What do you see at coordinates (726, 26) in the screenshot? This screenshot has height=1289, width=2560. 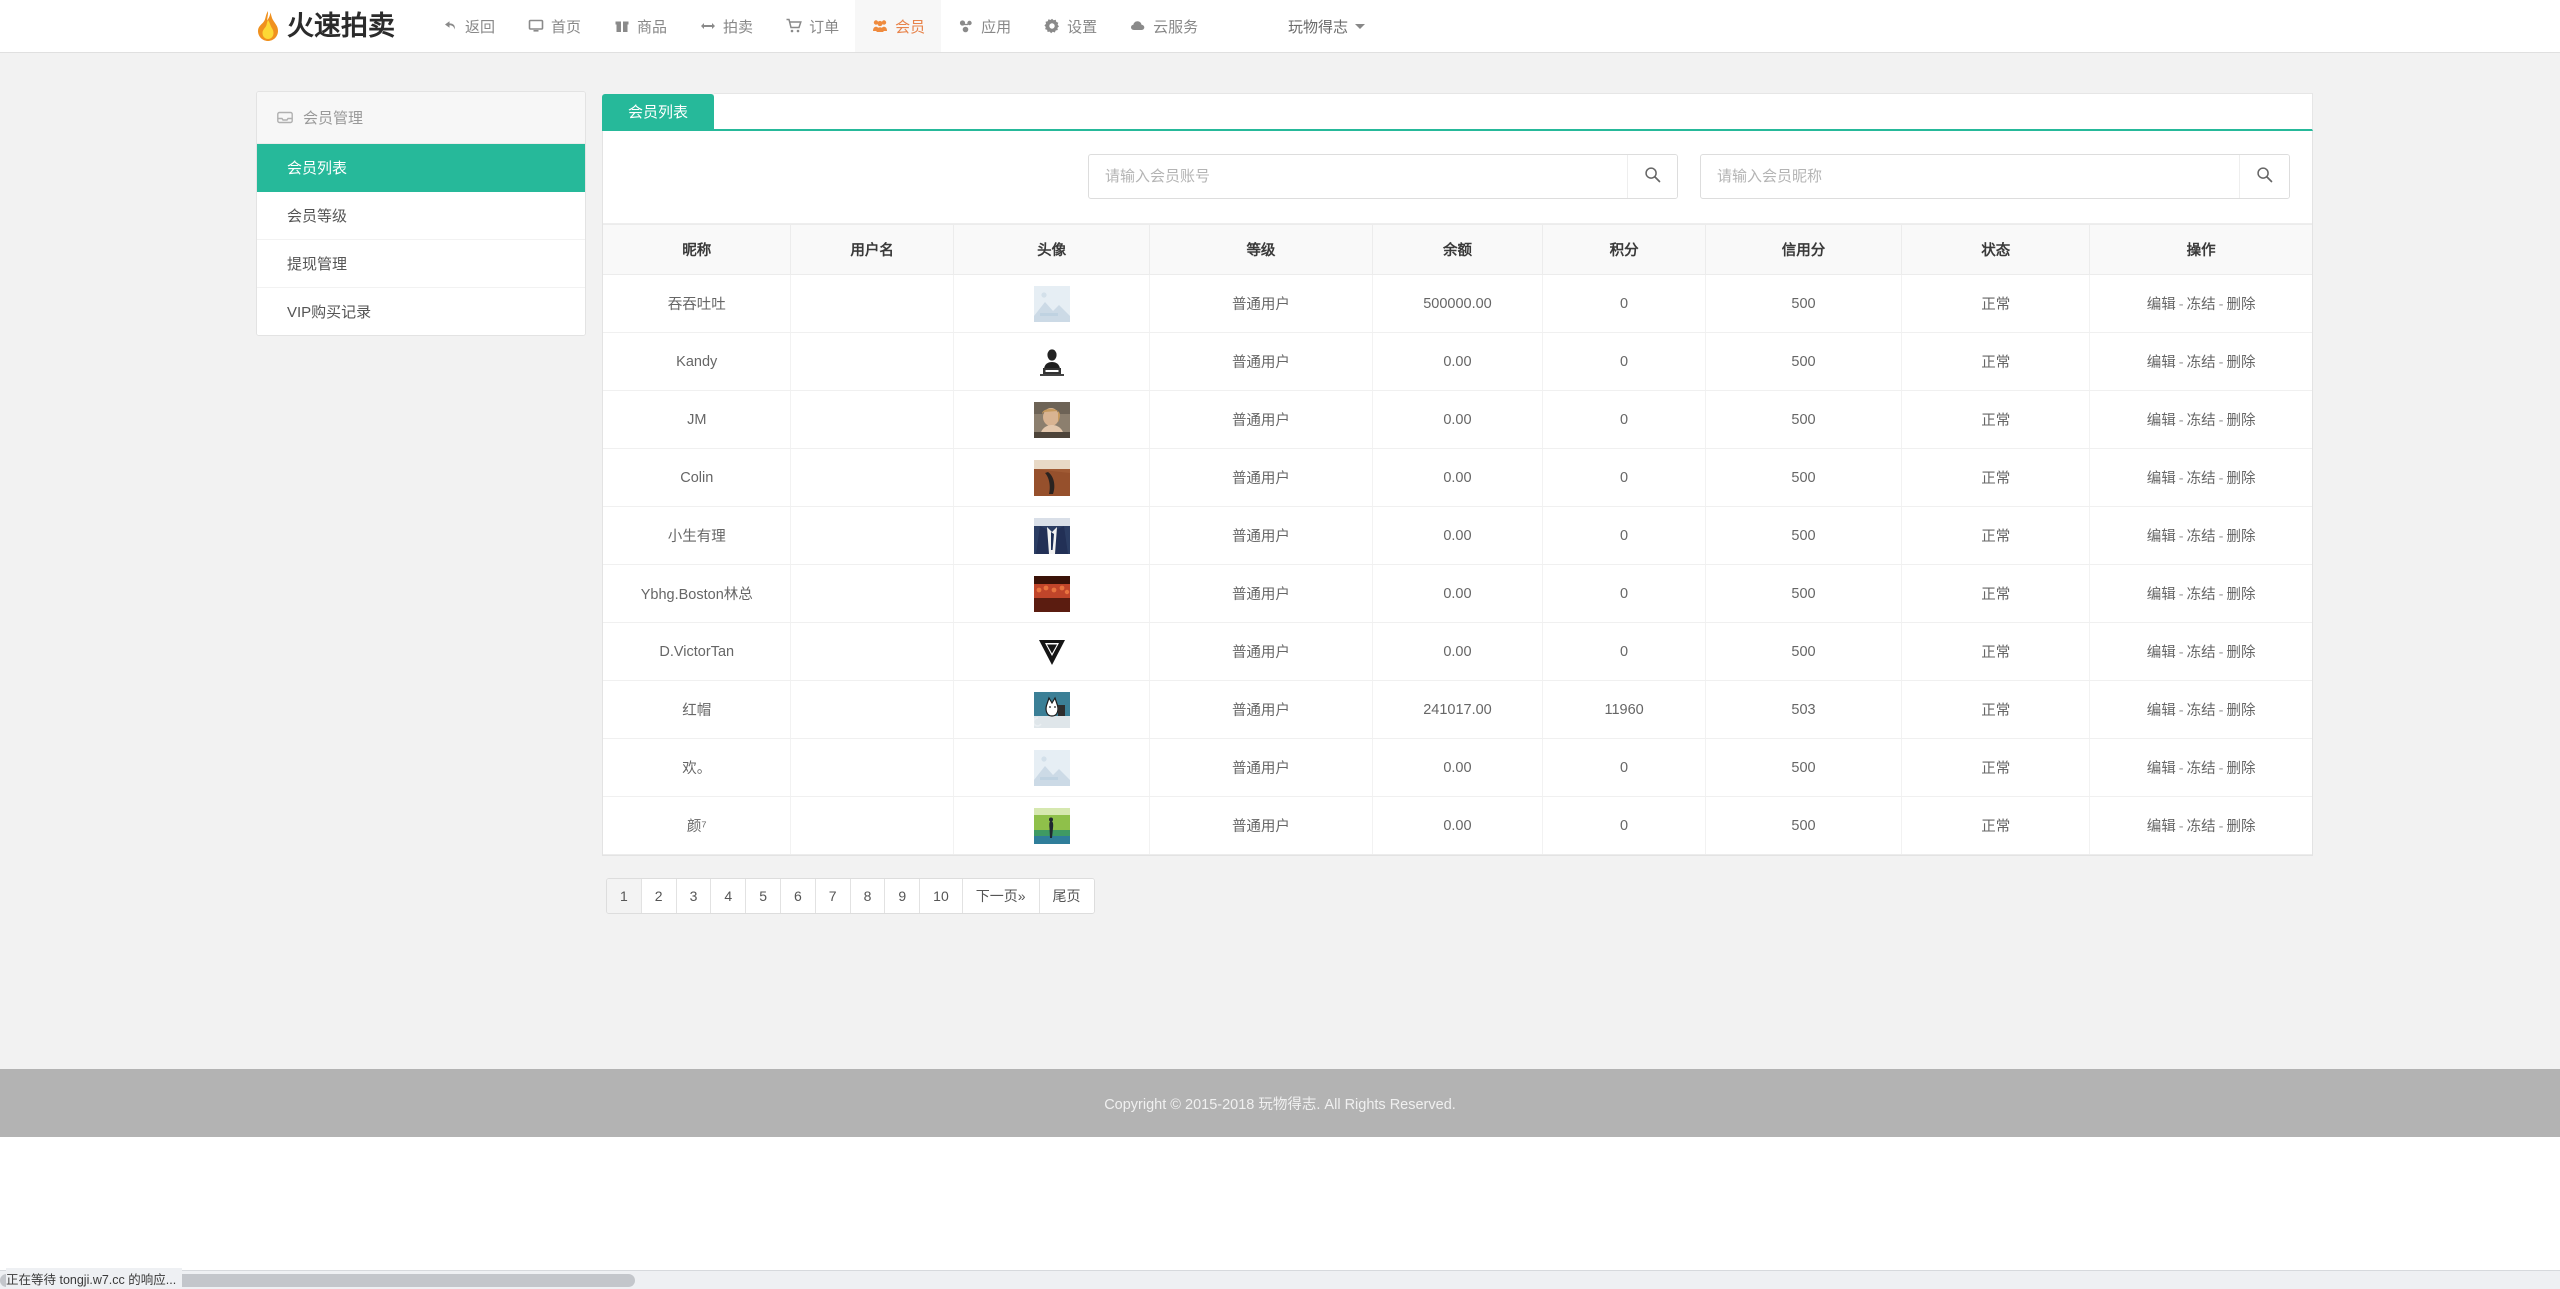 I see `nav-item-auction: 拍卖` at bounding box center [726, 26].